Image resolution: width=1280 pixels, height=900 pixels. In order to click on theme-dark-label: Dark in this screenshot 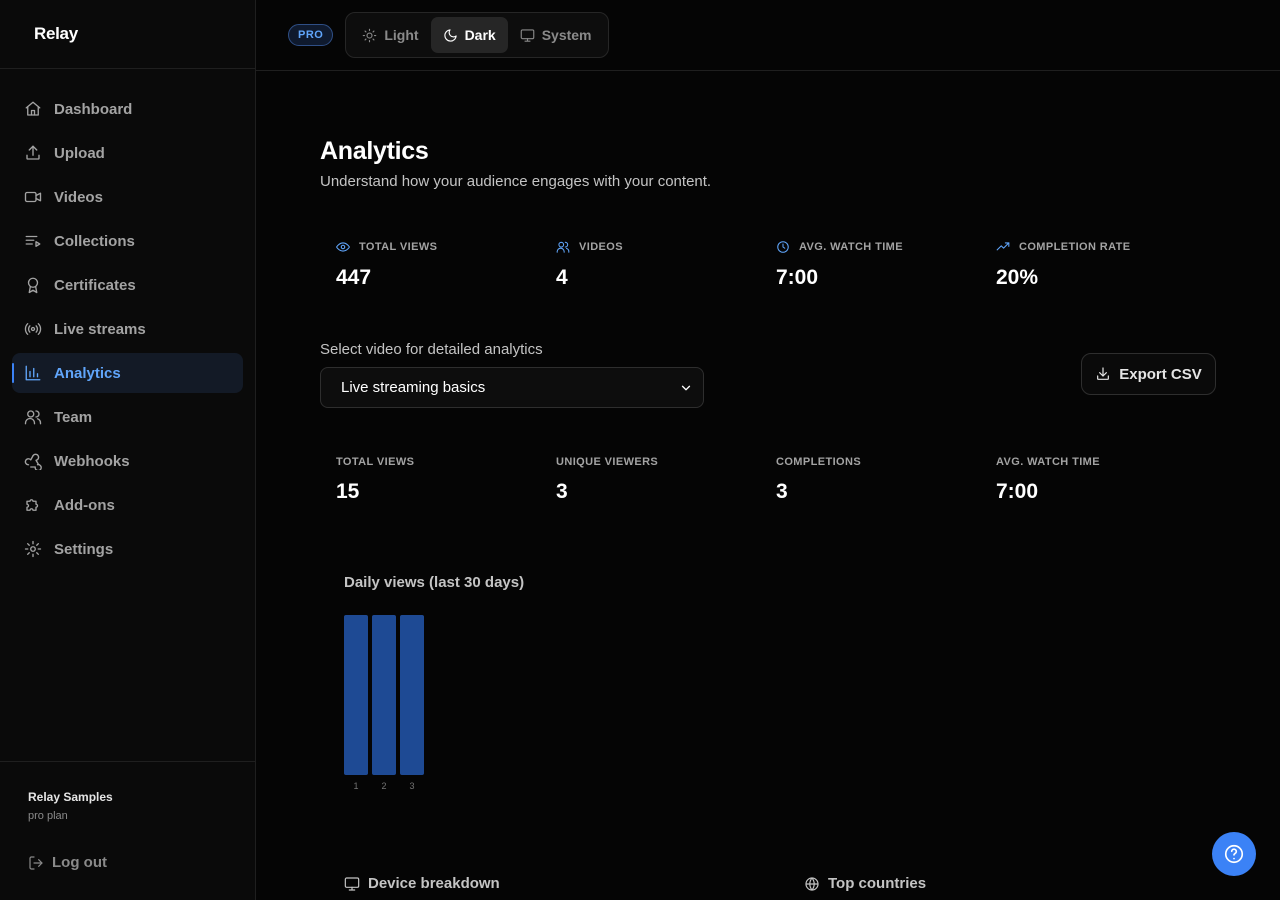, I will do `click(480, 35)`.